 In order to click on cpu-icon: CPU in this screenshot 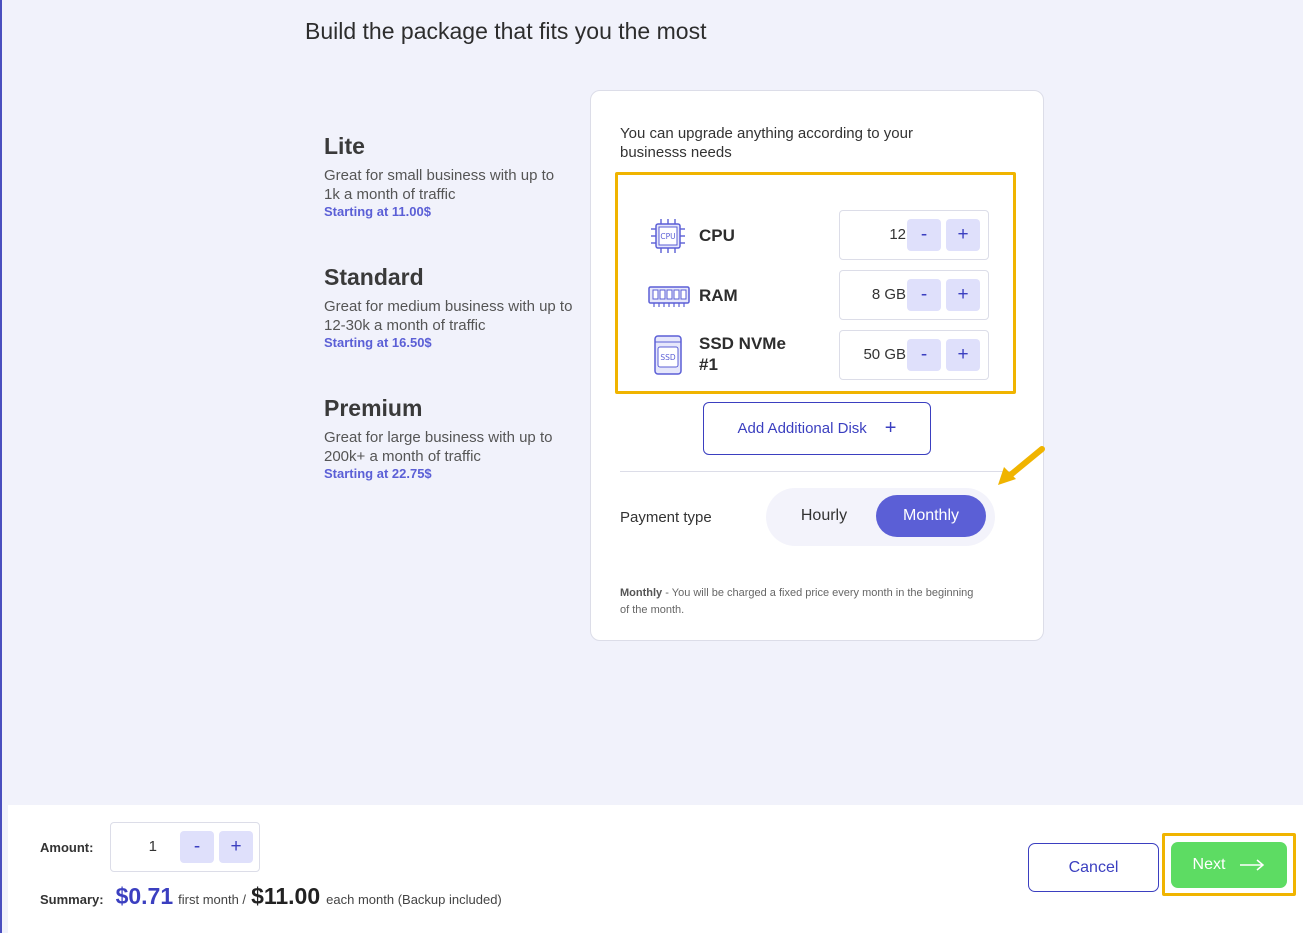, I will do `click(668, 236)`.